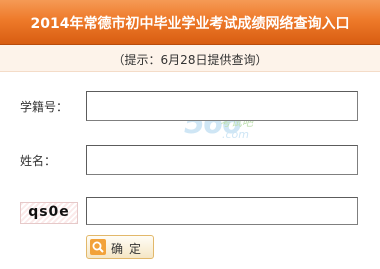 The height and width of the screenshot is (269, 380). What do you see at coordinates (222, 211) in the screenshot?
I see `captcha-input` at bounding box center [222, 211].